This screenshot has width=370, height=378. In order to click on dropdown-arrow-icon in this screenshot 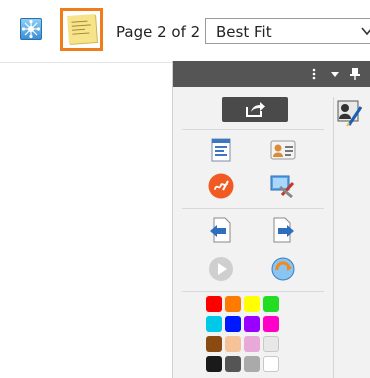, I will do `click(335, 74)`.